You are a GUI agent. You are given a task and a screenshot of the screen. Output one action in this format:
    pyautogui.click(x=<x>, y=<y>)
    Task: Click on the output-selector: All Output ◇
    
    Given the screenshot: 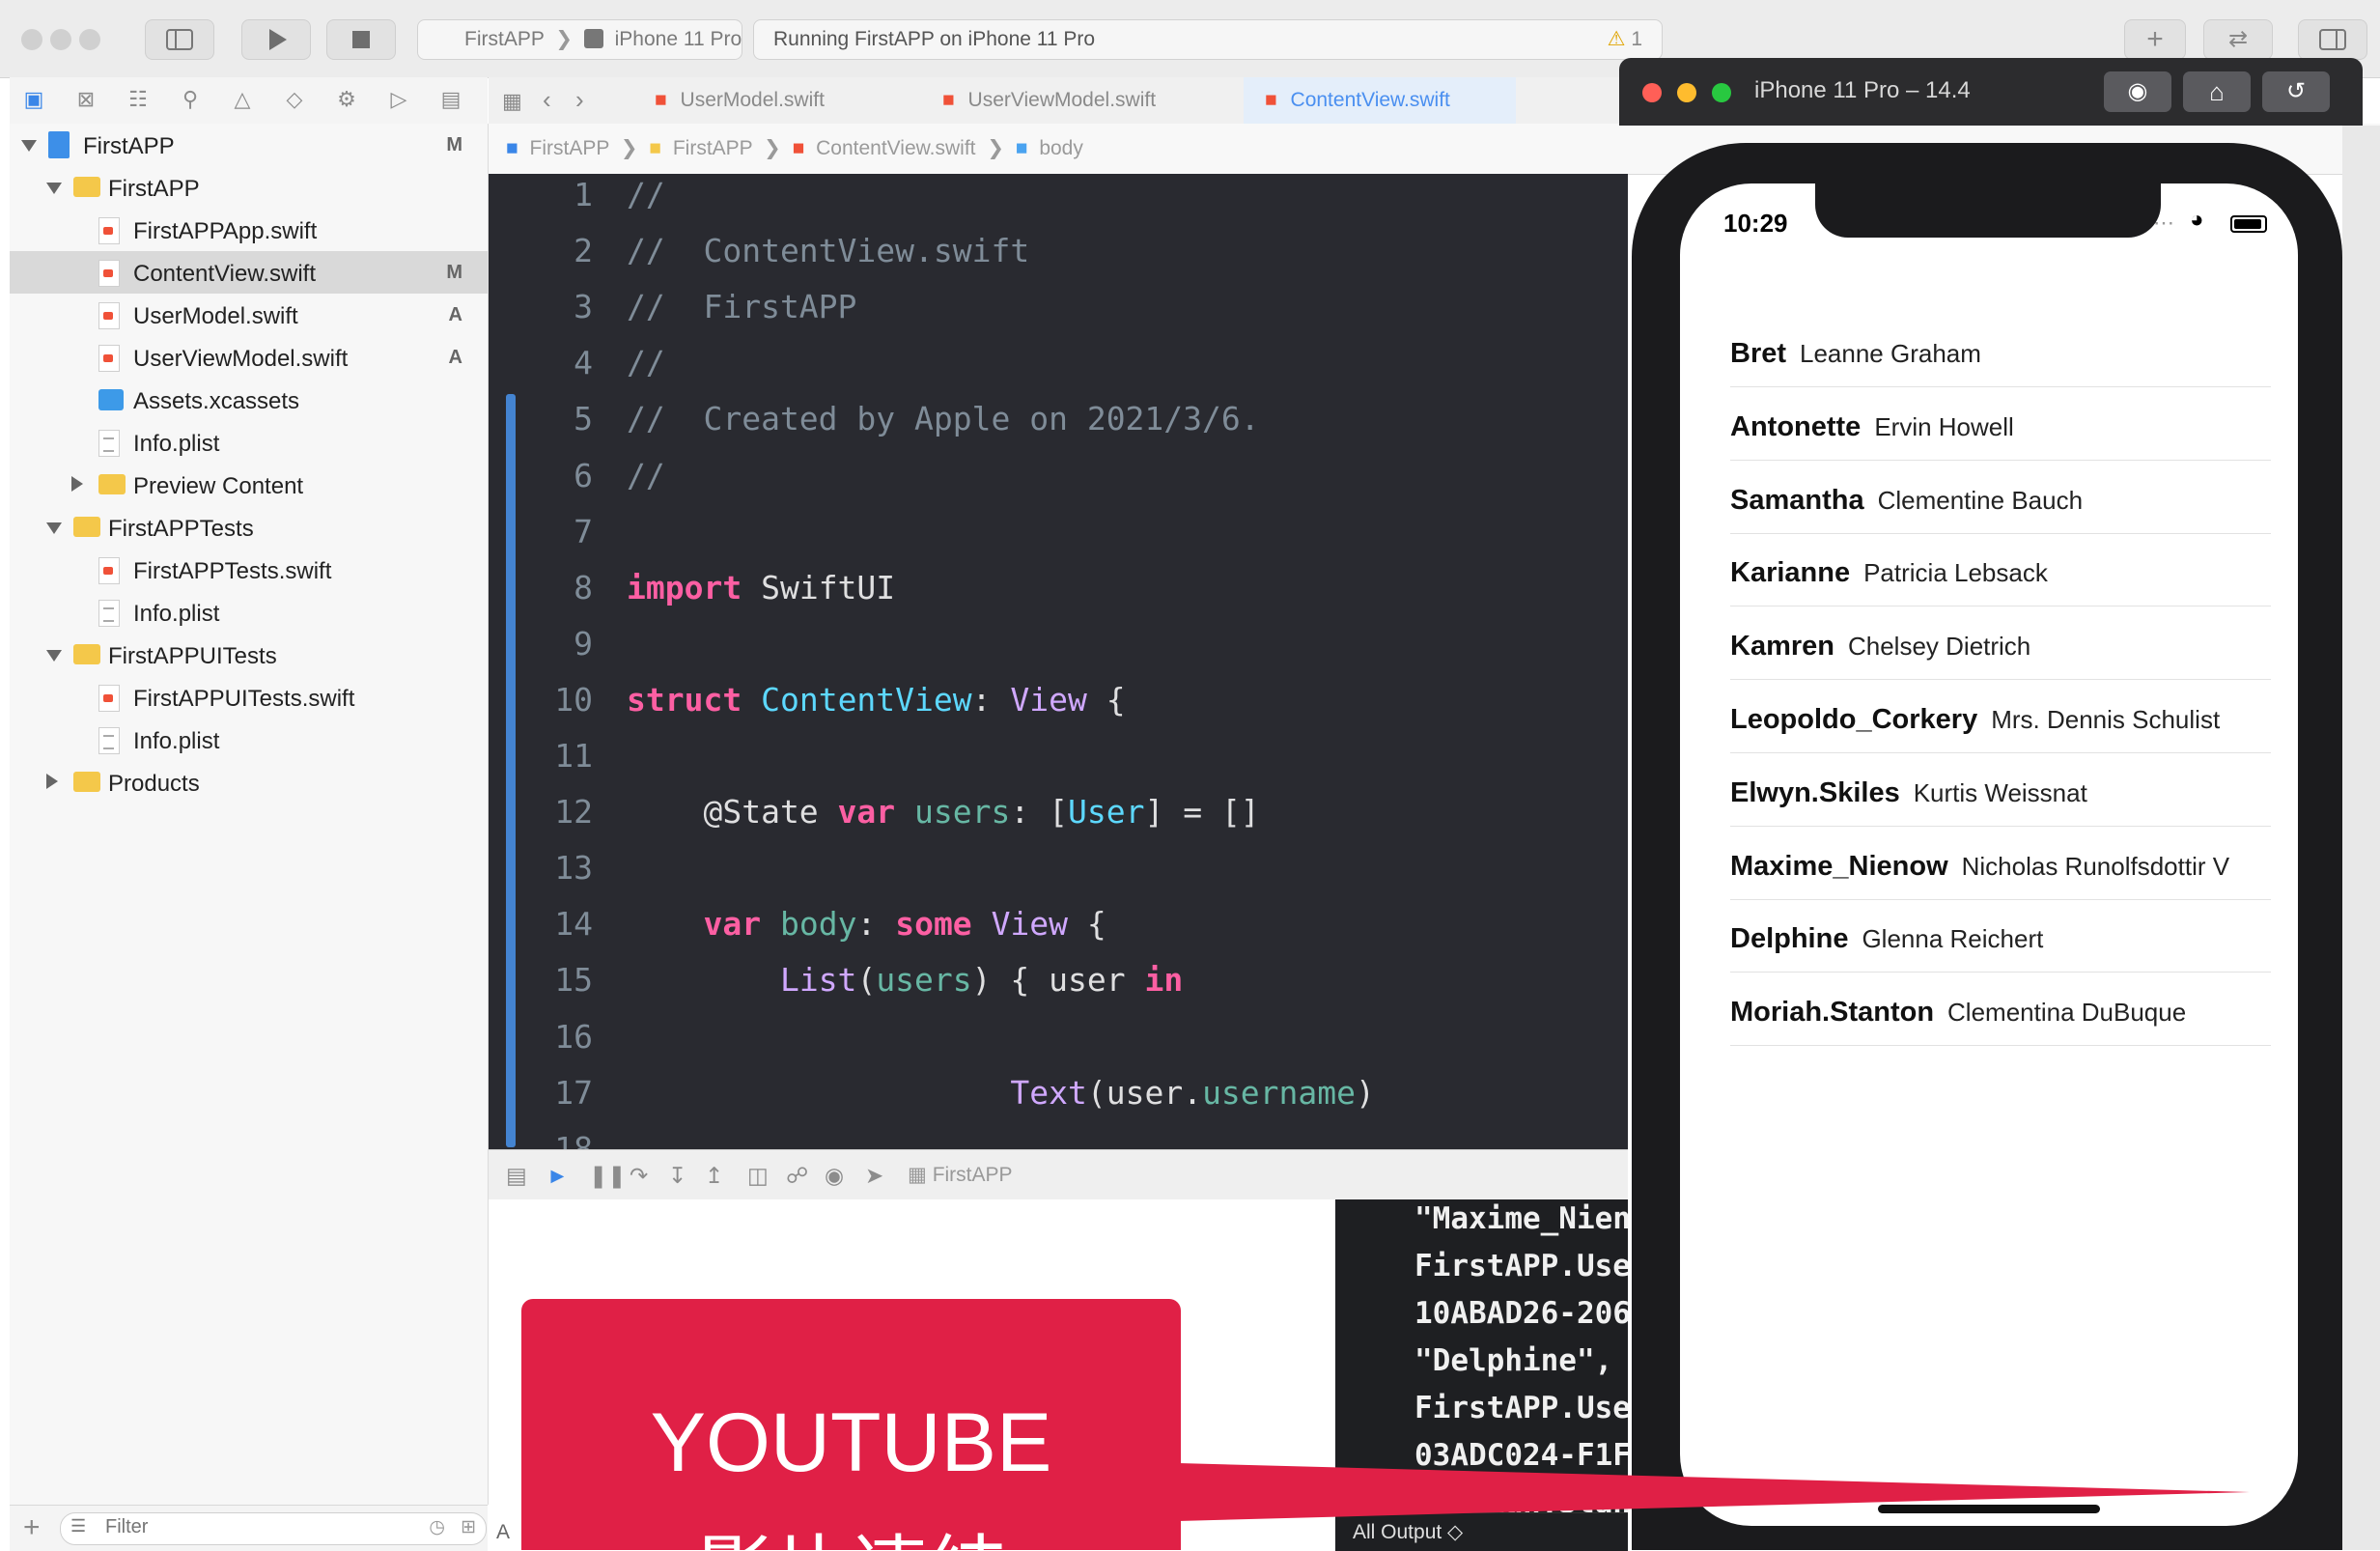 What is the action you would take?
    pyautogui.click(x=1408, y=1532)
    